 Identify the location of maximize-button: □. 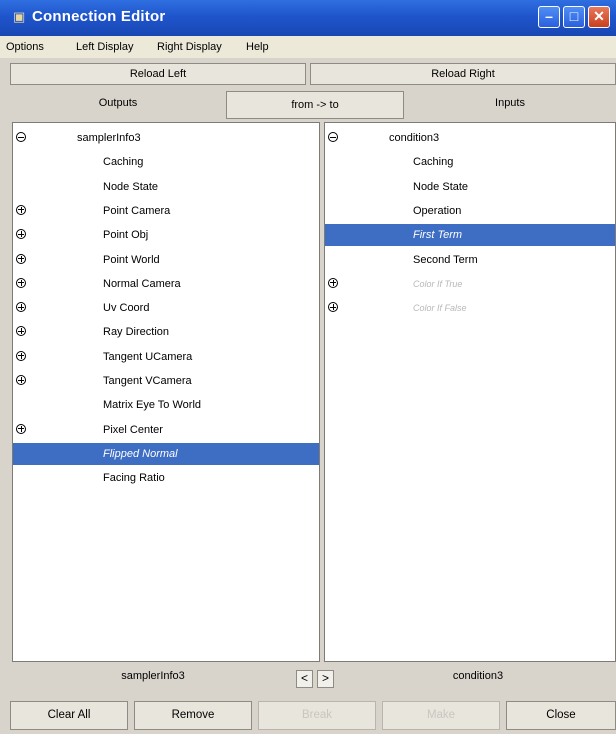
(574, 17).